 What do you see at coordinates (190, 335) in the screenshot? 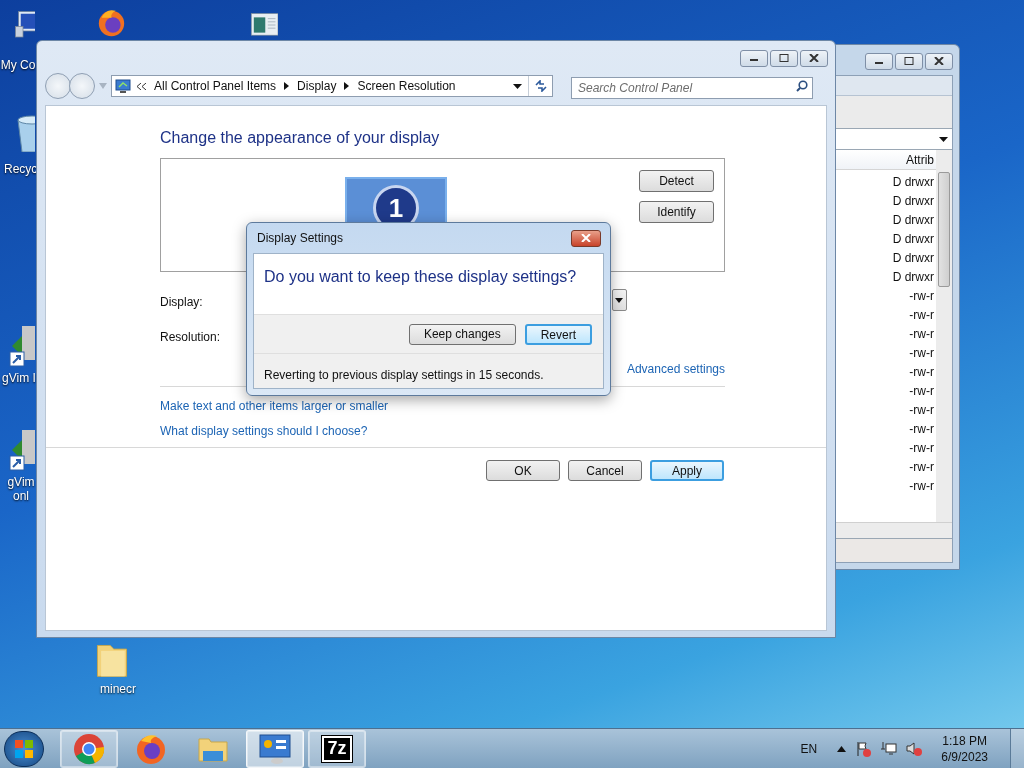
I see `field-label: Resolution:` at bounding box center [190, 335].